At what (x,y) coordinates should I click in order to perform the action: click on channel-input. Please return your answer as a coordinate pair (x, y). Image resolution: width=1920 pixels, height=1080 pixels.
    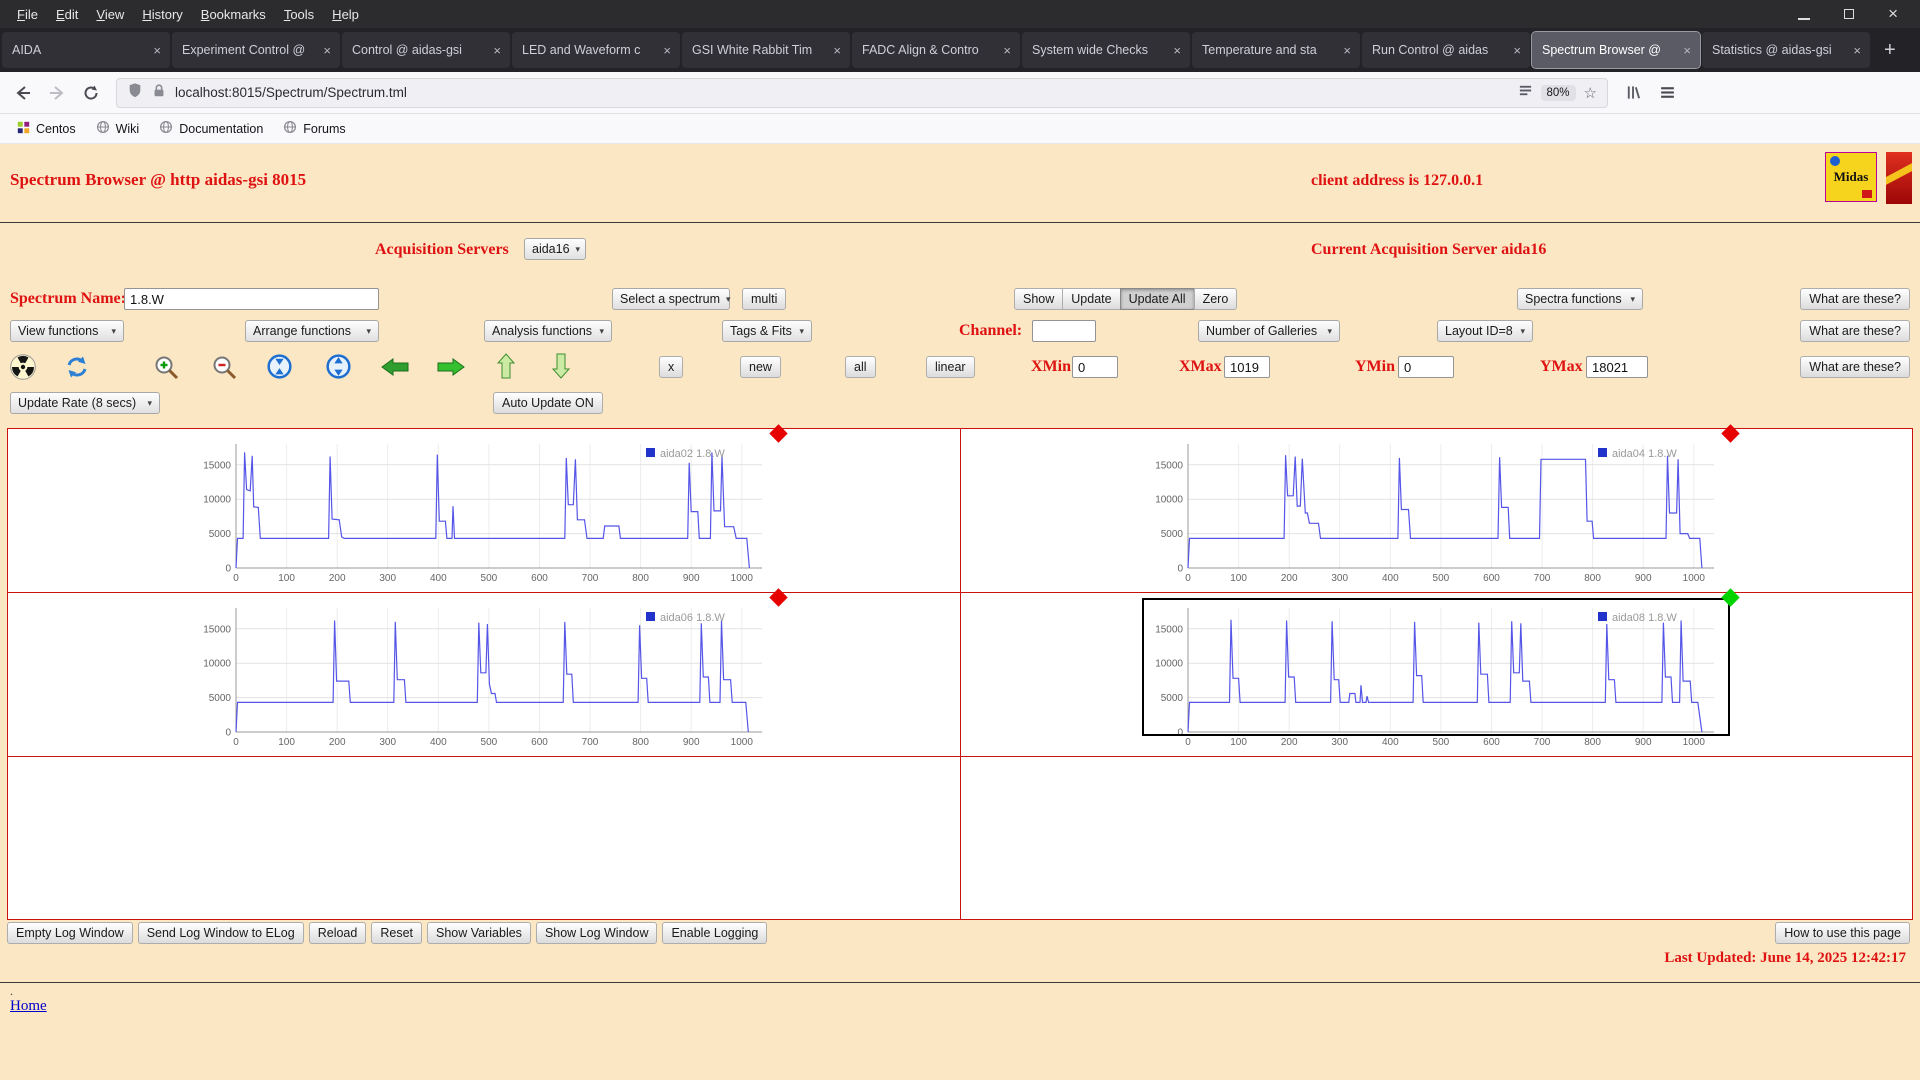
    Looking at the image, I should click on (1064, 331).